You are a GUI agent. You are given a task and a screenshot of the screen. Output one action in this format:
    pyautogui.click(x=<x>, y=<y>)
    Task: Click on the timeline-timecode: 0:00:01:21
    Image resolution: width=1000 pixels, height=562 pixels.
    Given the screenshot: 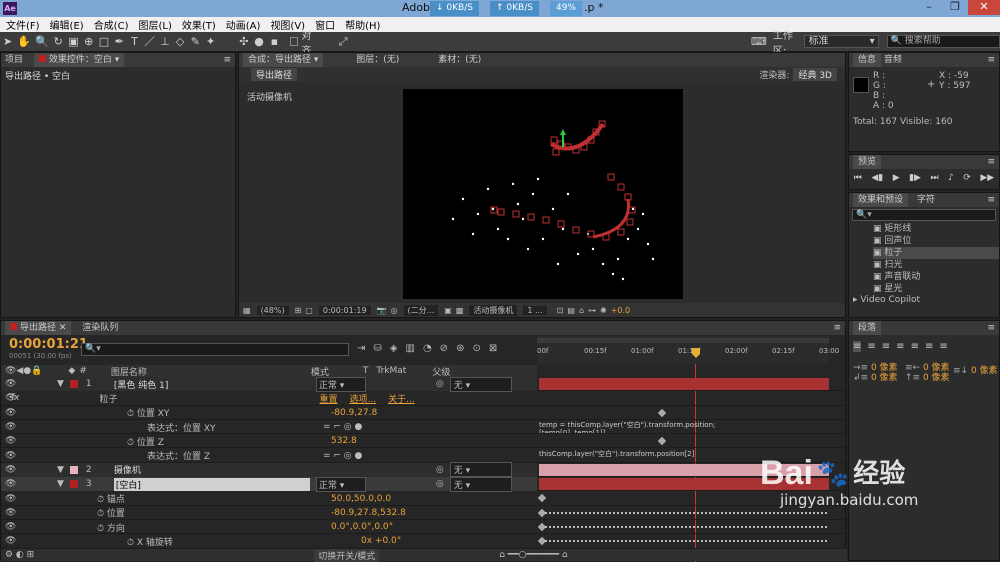 What is the action you would take?
    pyautogui.click(x=48, y=344)
    